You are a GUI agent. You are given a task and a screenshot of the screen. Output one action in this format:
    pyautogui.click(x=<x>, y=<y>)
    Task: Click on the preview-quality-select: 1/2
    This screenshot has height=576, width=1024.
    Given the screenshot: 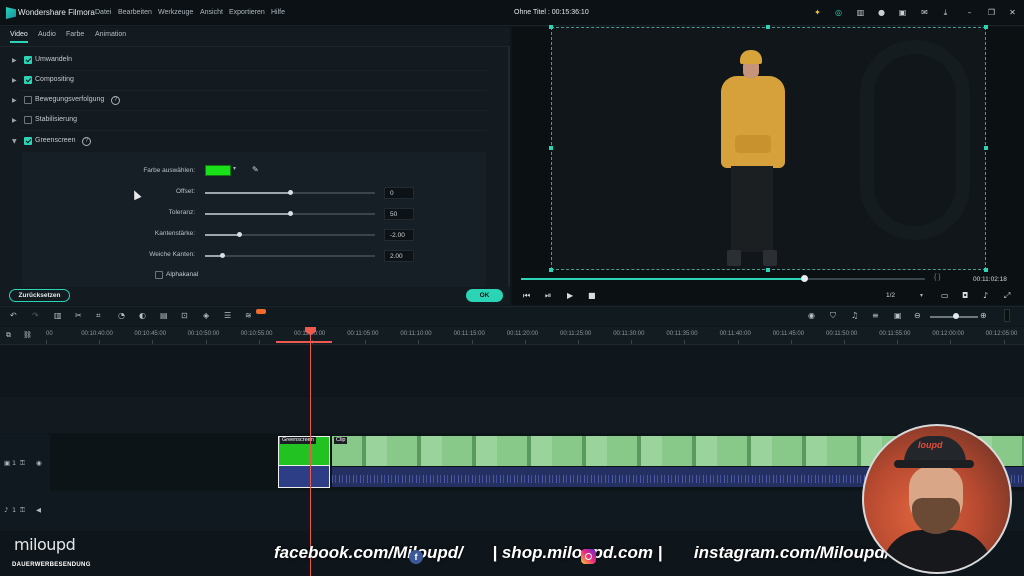 What is the action you would take?
    pyautogui.click(x=890, y=295)
    